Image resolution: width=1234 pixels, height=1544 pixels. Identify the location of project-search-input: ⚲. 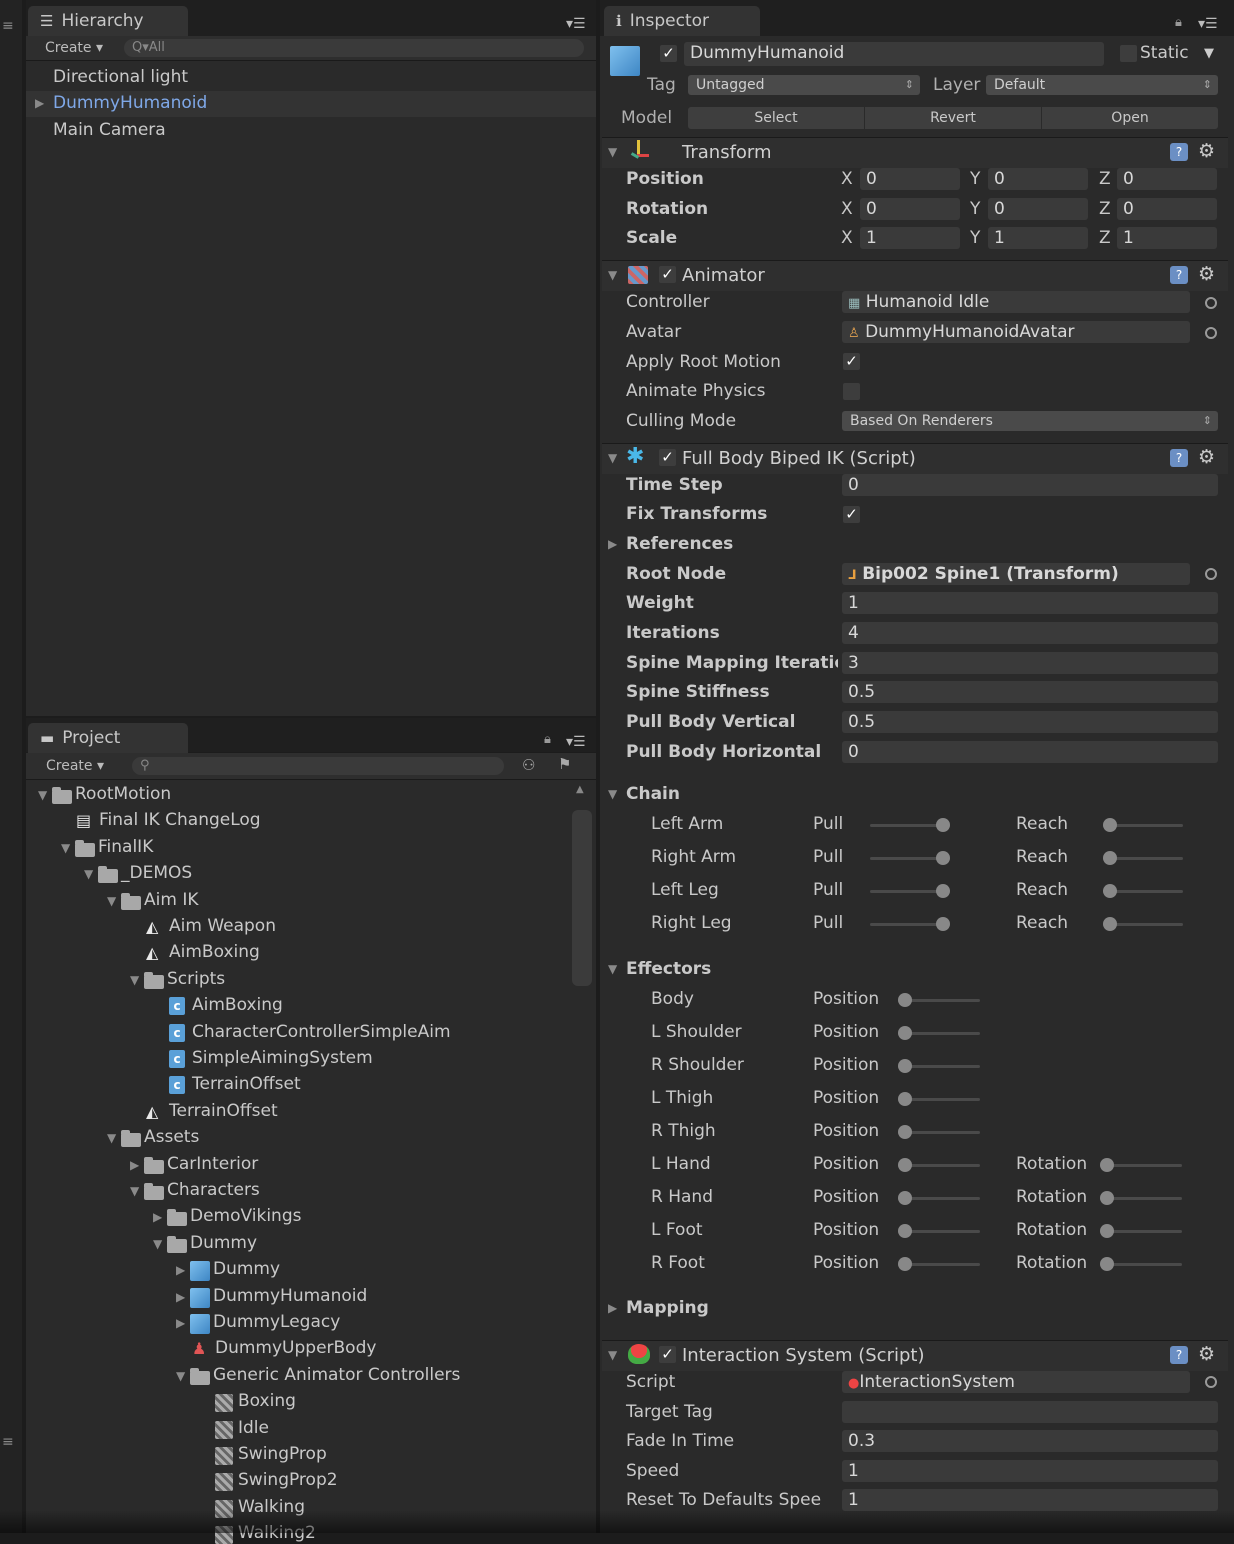
(318, 766).